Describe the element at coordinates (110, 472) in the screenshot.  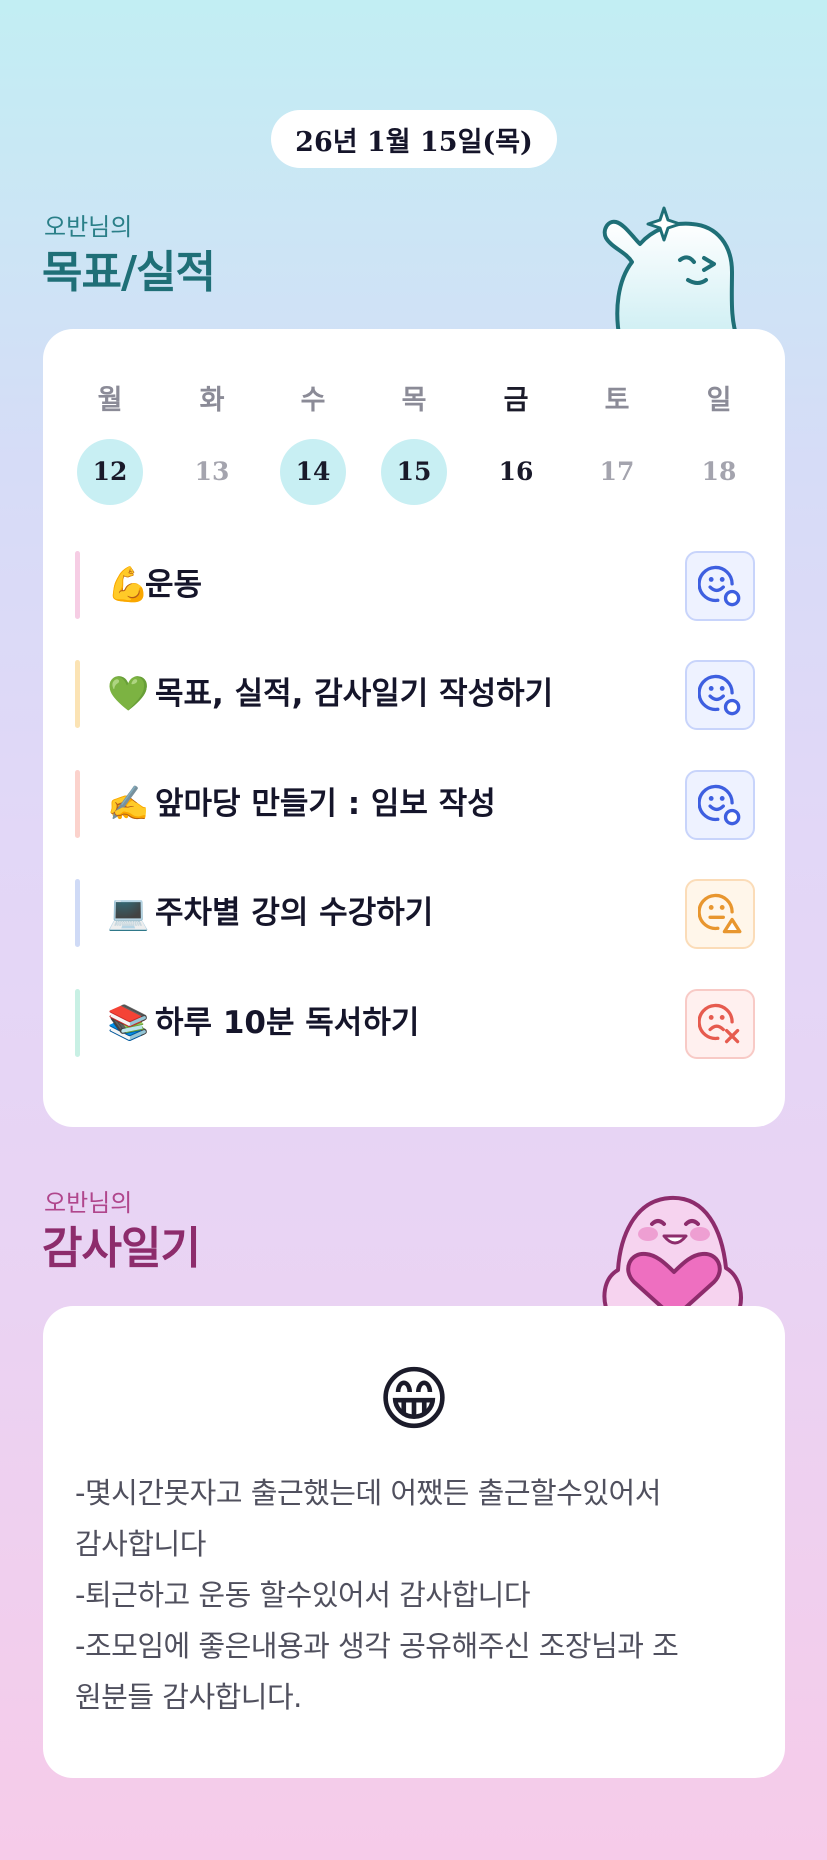
I see `day-number: 12` at that location.